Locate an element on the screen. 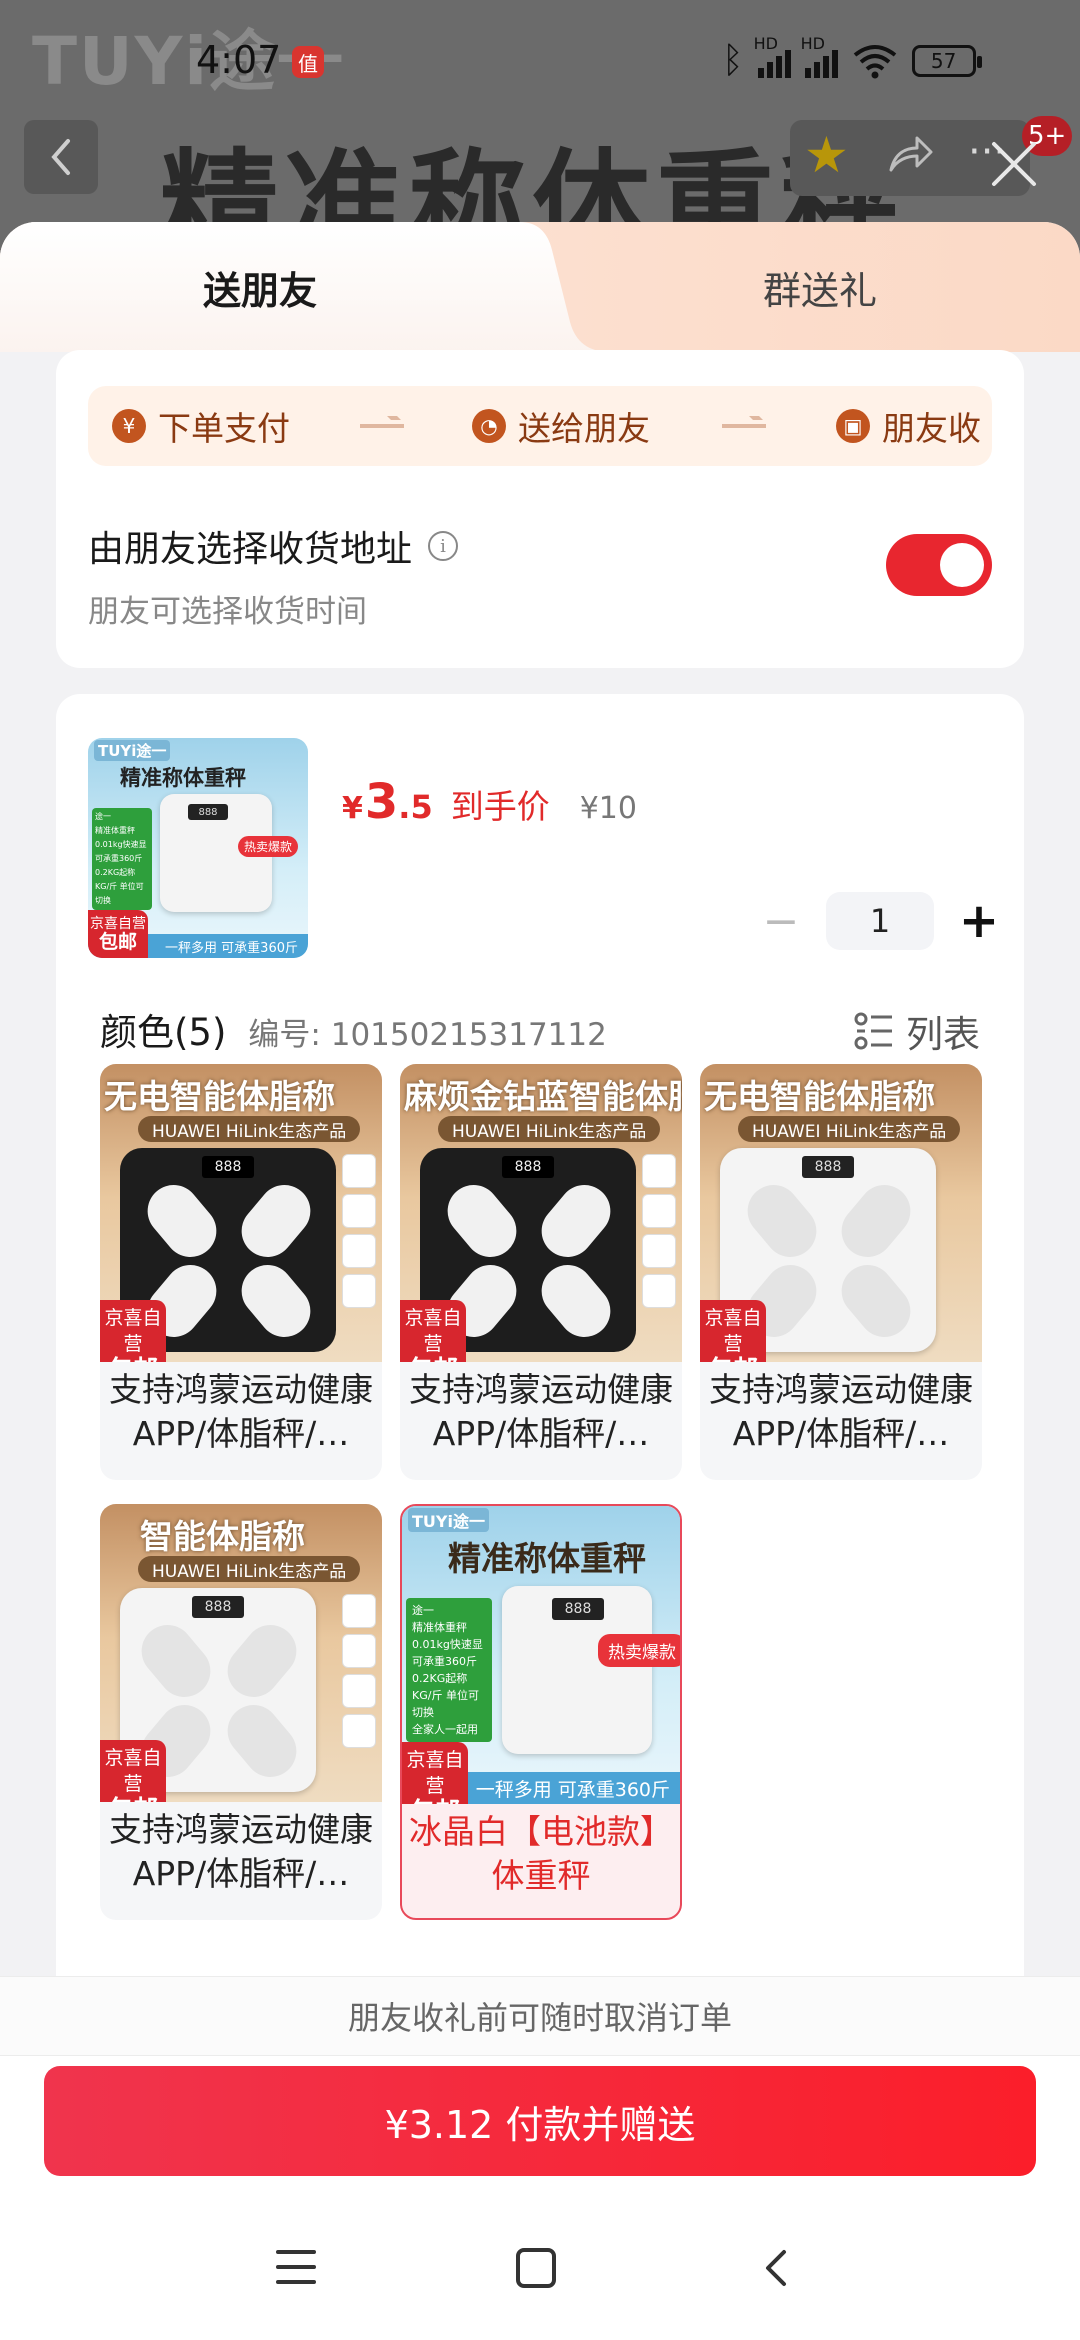  share-icon is located at coordinates (911, 154).